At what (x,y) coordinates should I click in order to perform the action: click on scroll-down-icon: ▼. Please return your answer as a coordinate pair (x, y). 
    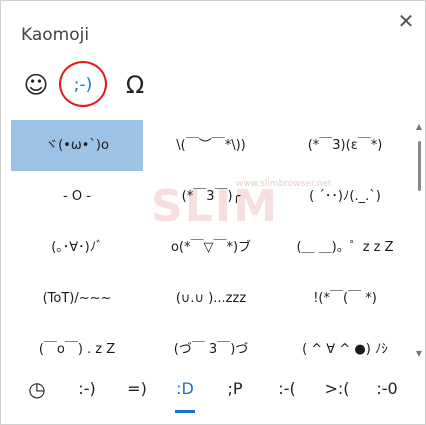
    Looking at the image, I should click on (419, 354).